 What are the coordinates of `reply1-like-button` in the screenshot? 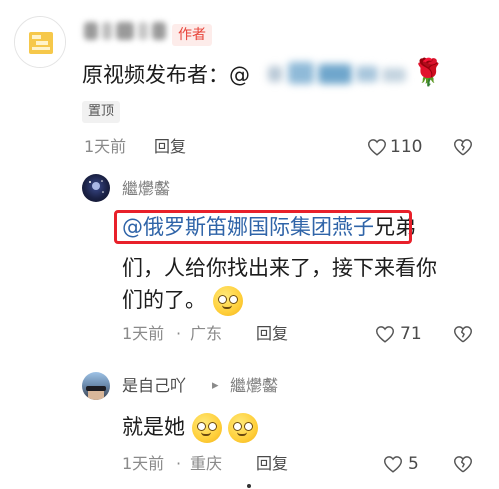 It's located at (385, 334).